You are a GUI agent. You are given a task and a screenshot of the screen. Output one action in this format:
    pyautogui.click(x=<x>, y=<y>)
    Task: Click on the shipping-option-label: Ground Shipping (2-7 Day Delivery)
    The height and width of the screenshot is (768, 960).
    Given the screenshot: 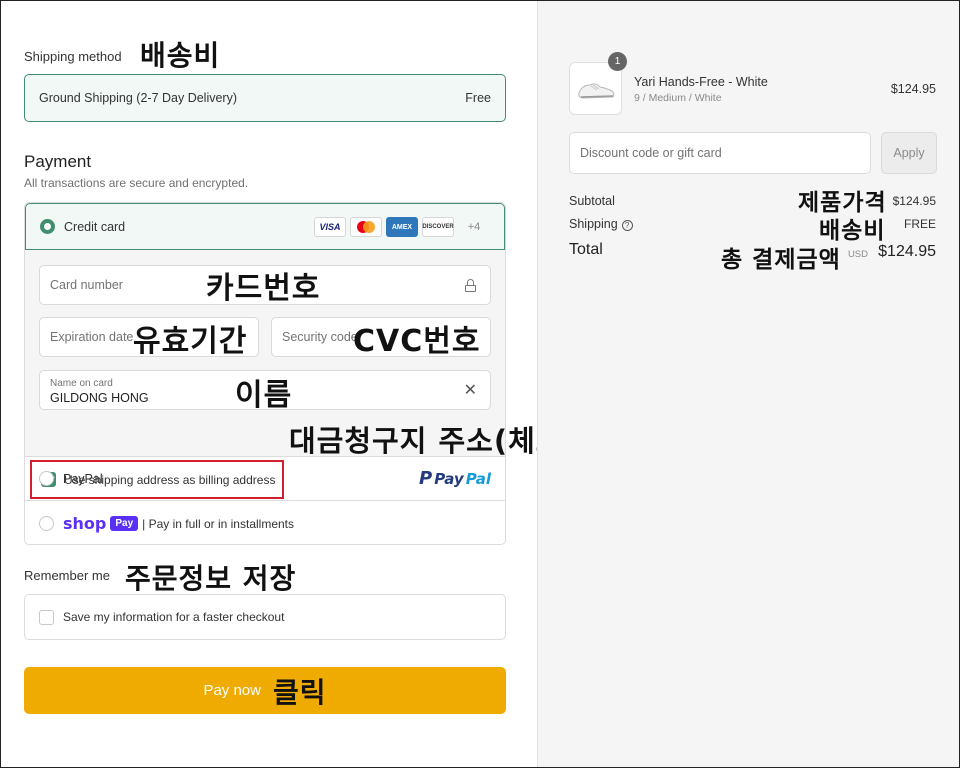 What is the action you would take?
    pyautogui.click(x=138, y=98)
    